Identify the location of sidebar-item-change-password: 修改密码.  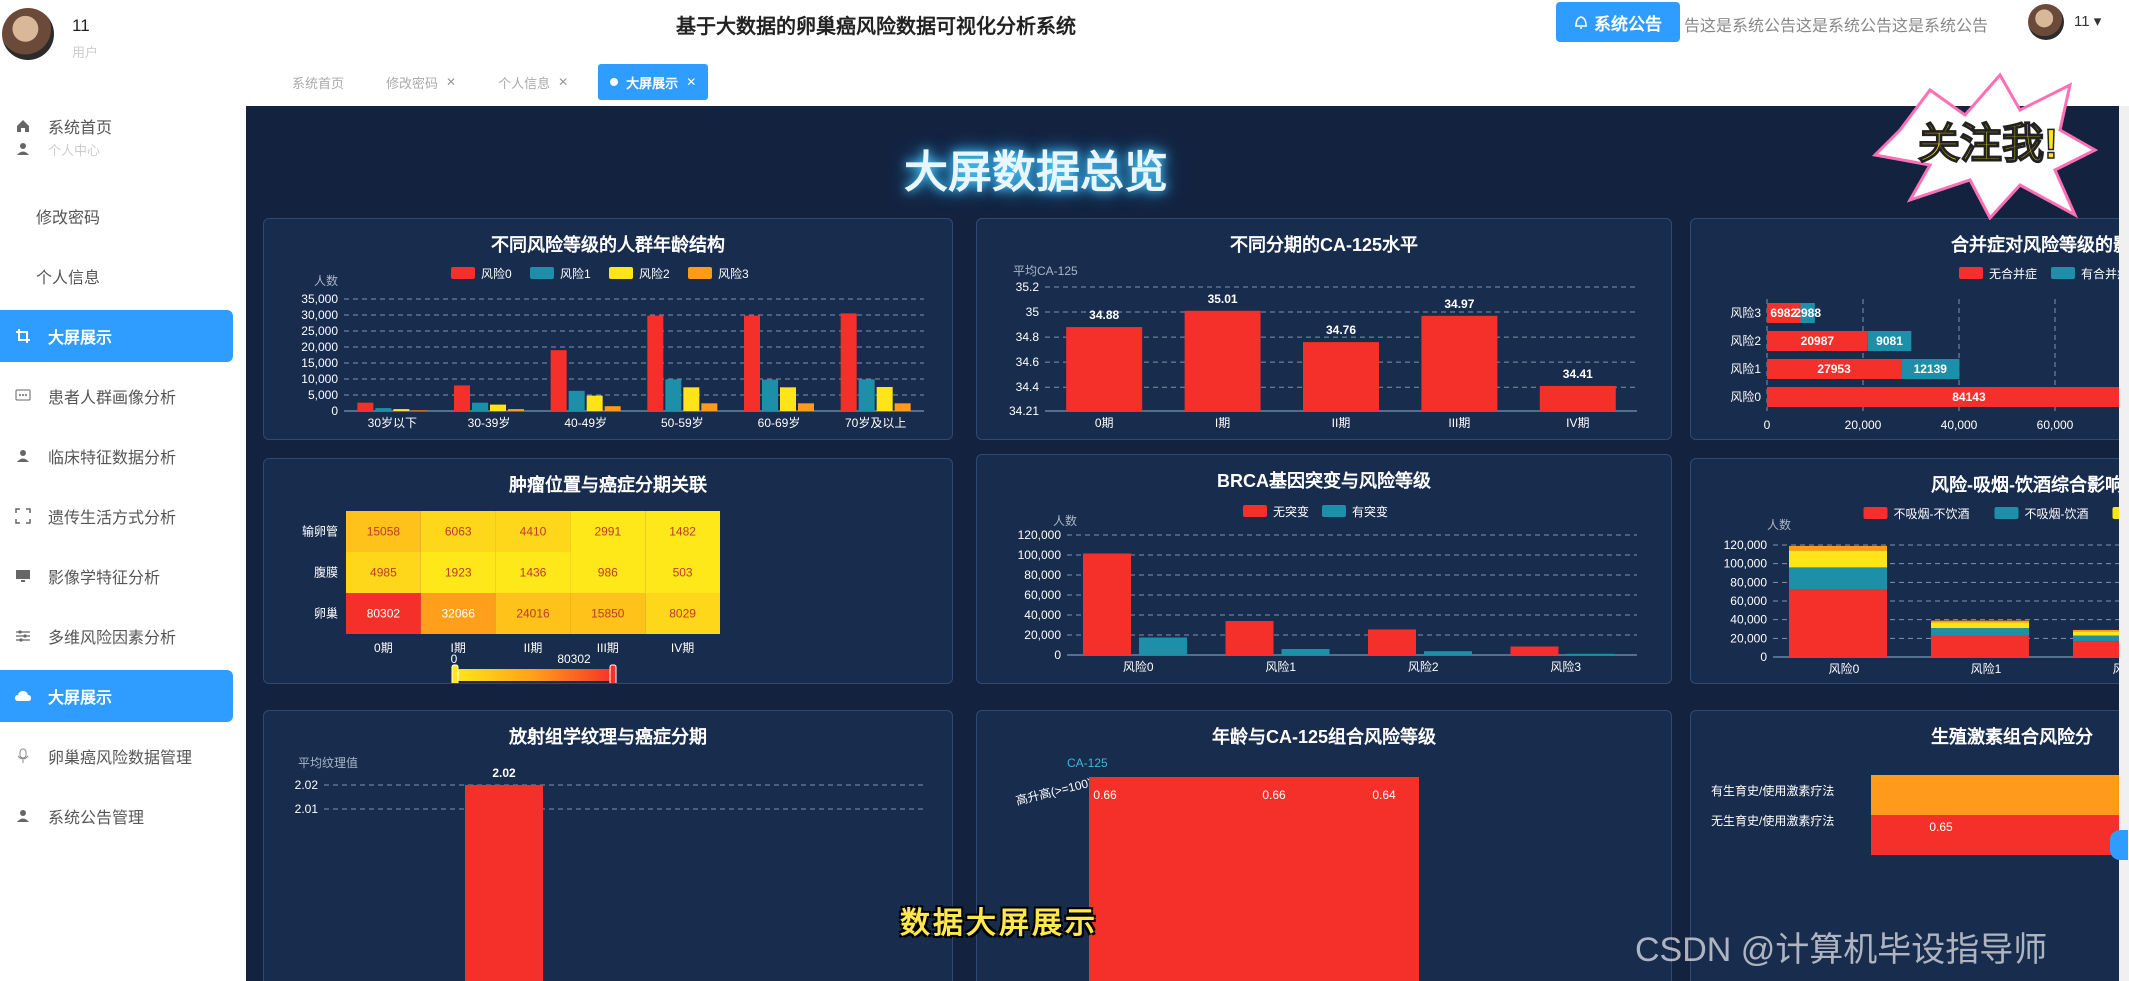
(123, 216).